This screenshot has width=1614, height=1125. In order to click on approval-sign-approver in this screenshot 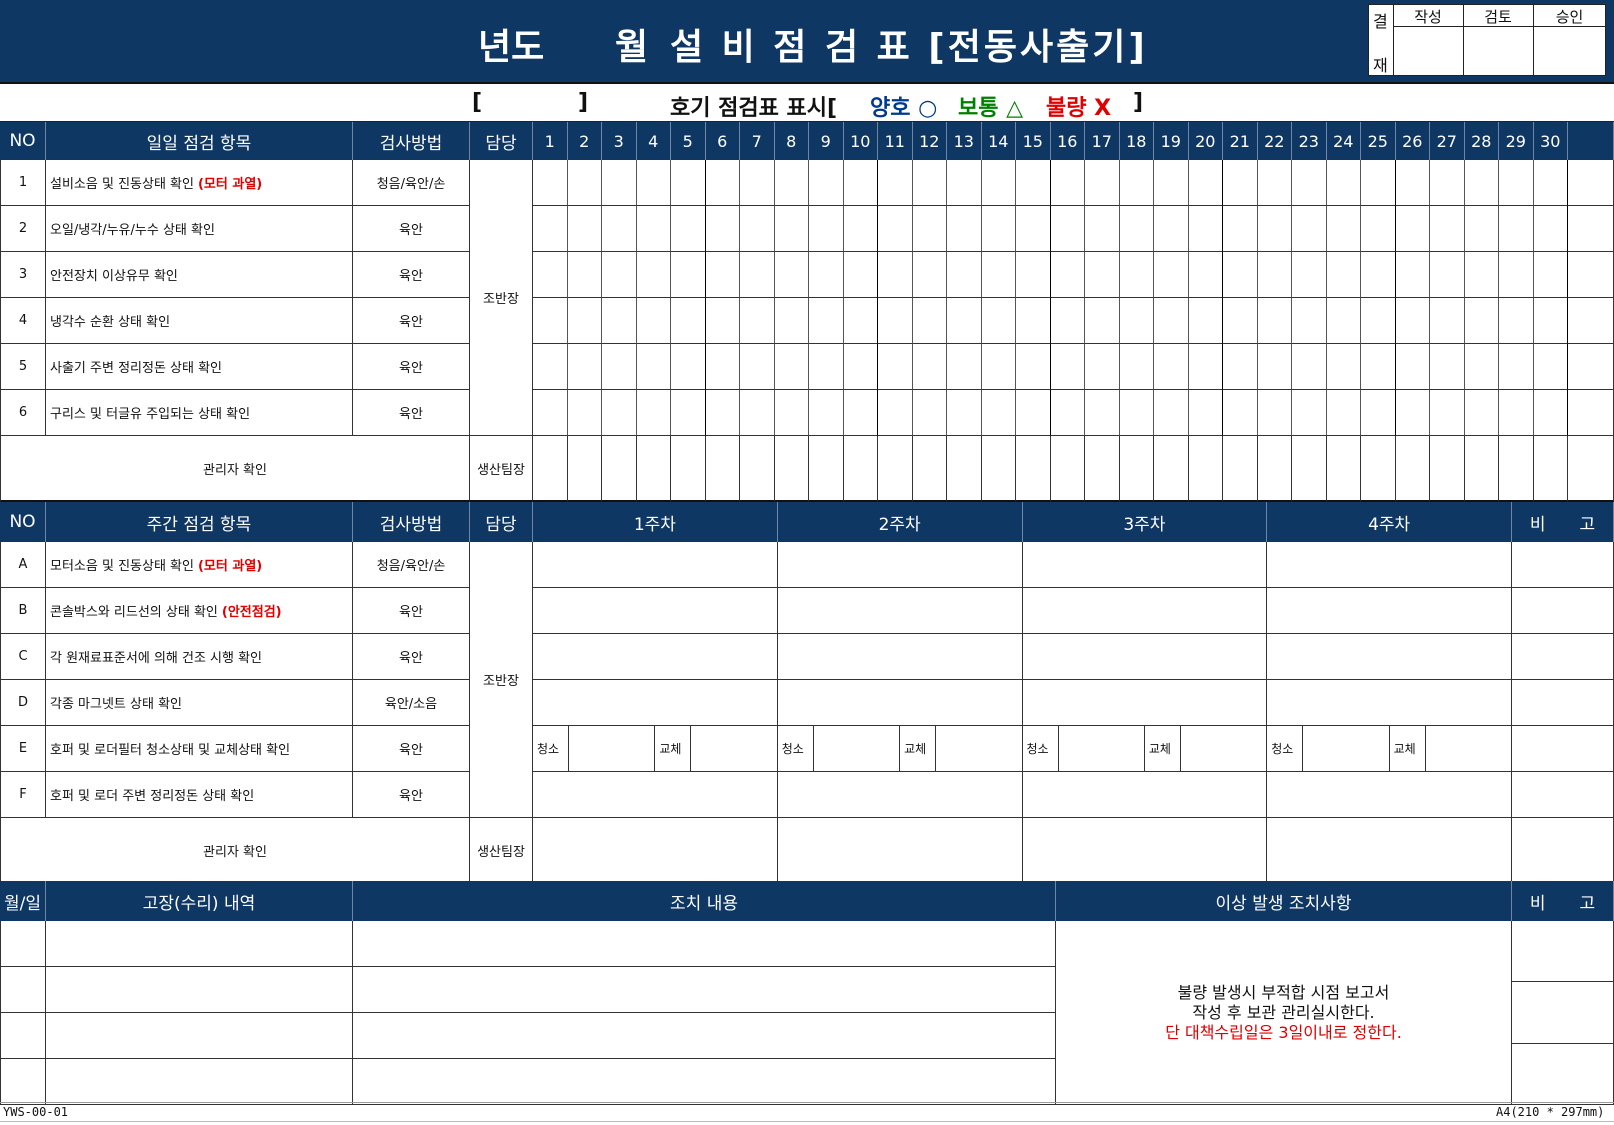, I will do `click(1570, 51)`.